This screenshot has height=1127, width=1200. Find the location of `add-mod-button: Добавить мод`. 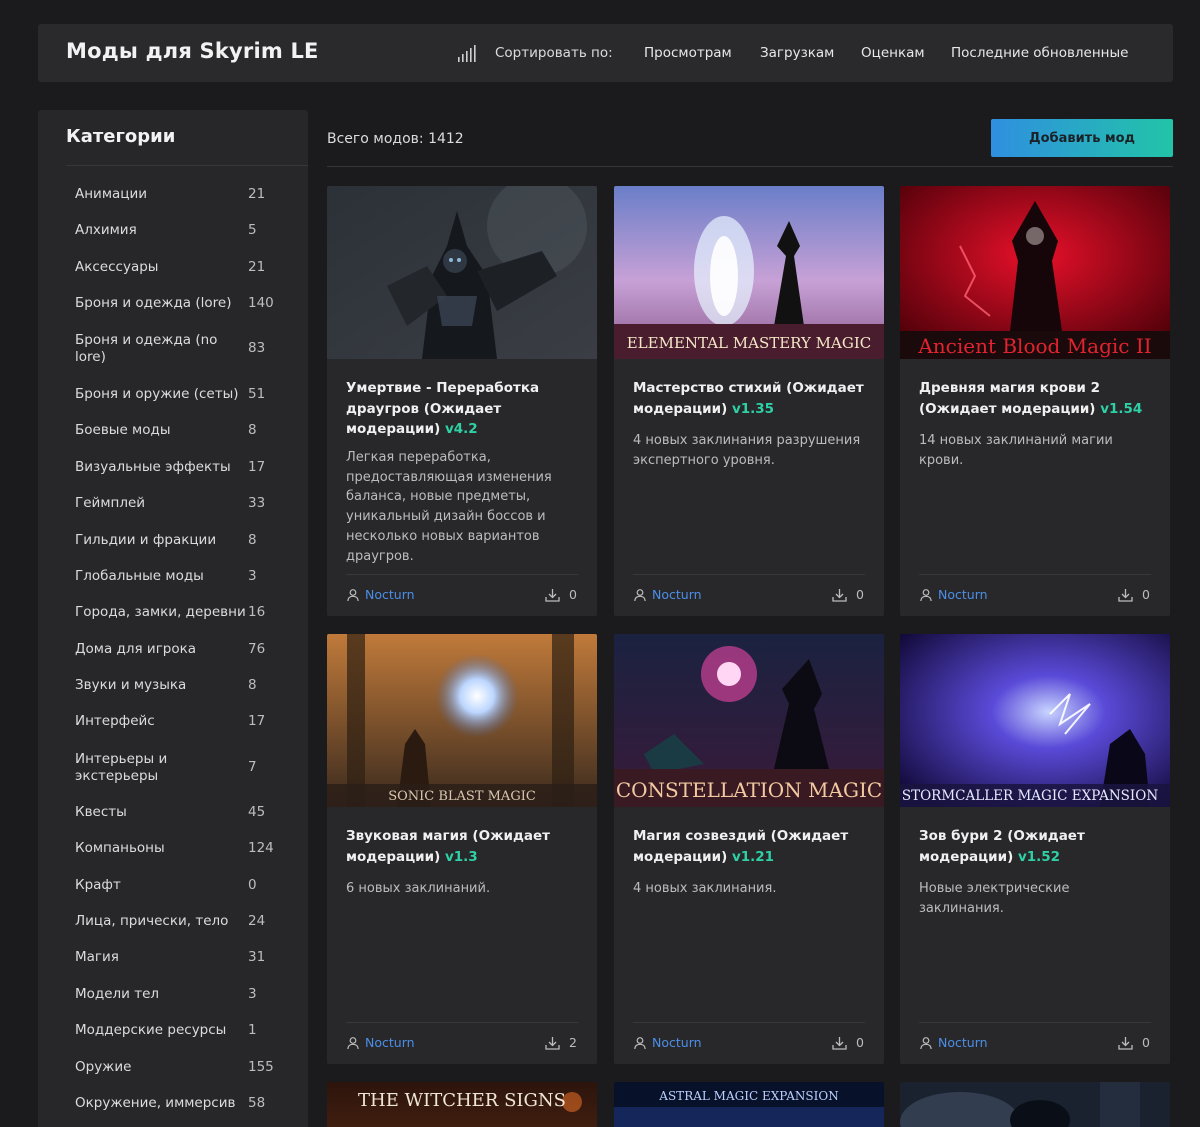

add-mod-button: Добавить мод is located at coordinates (1082, 138).